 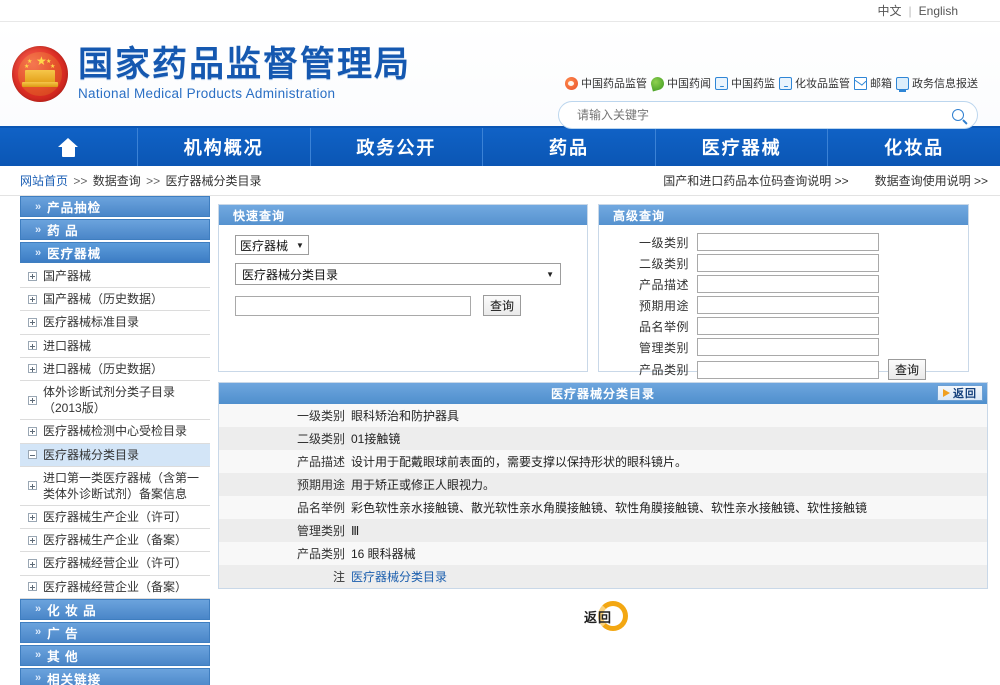 I want to click on nav-item-organization: 机构概况, so click(x=224, y=147).